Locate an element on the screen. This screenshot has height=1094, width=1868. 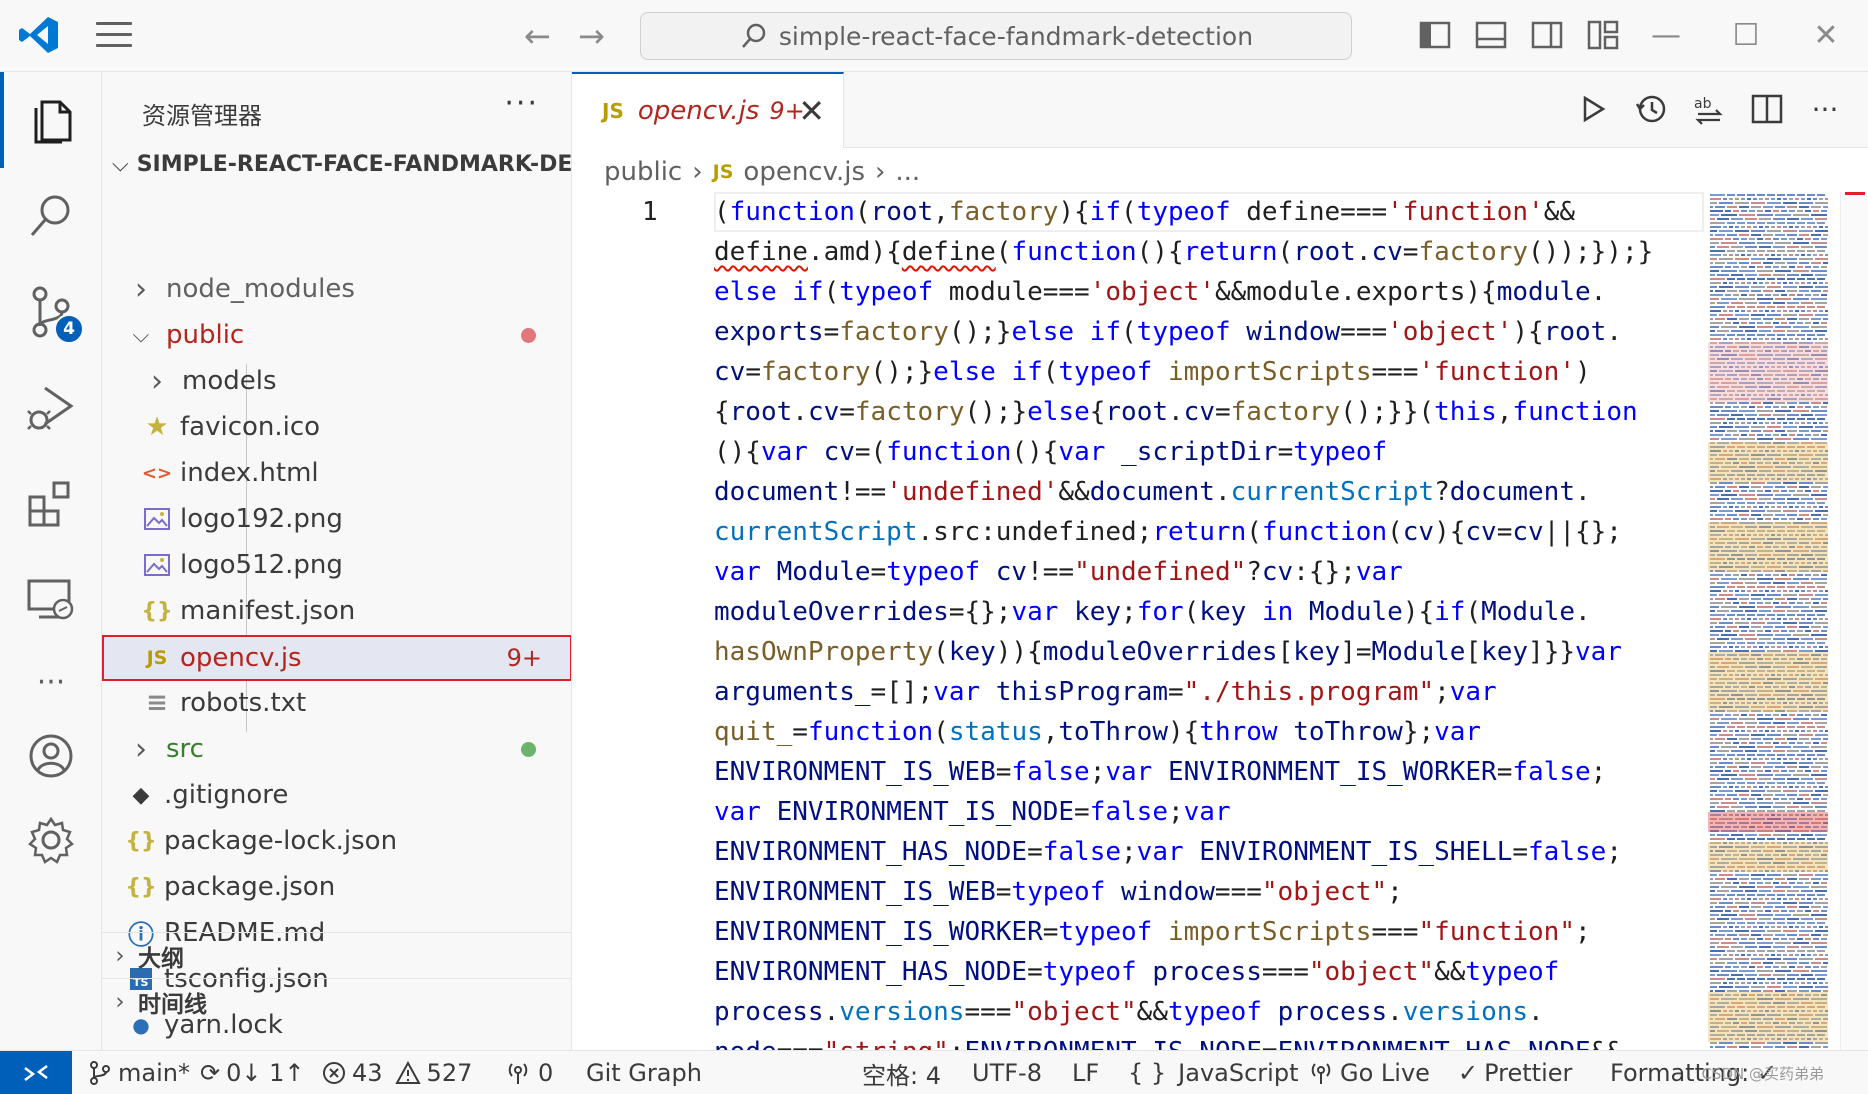
run-file-icon is located at coordinates (1593, 109).